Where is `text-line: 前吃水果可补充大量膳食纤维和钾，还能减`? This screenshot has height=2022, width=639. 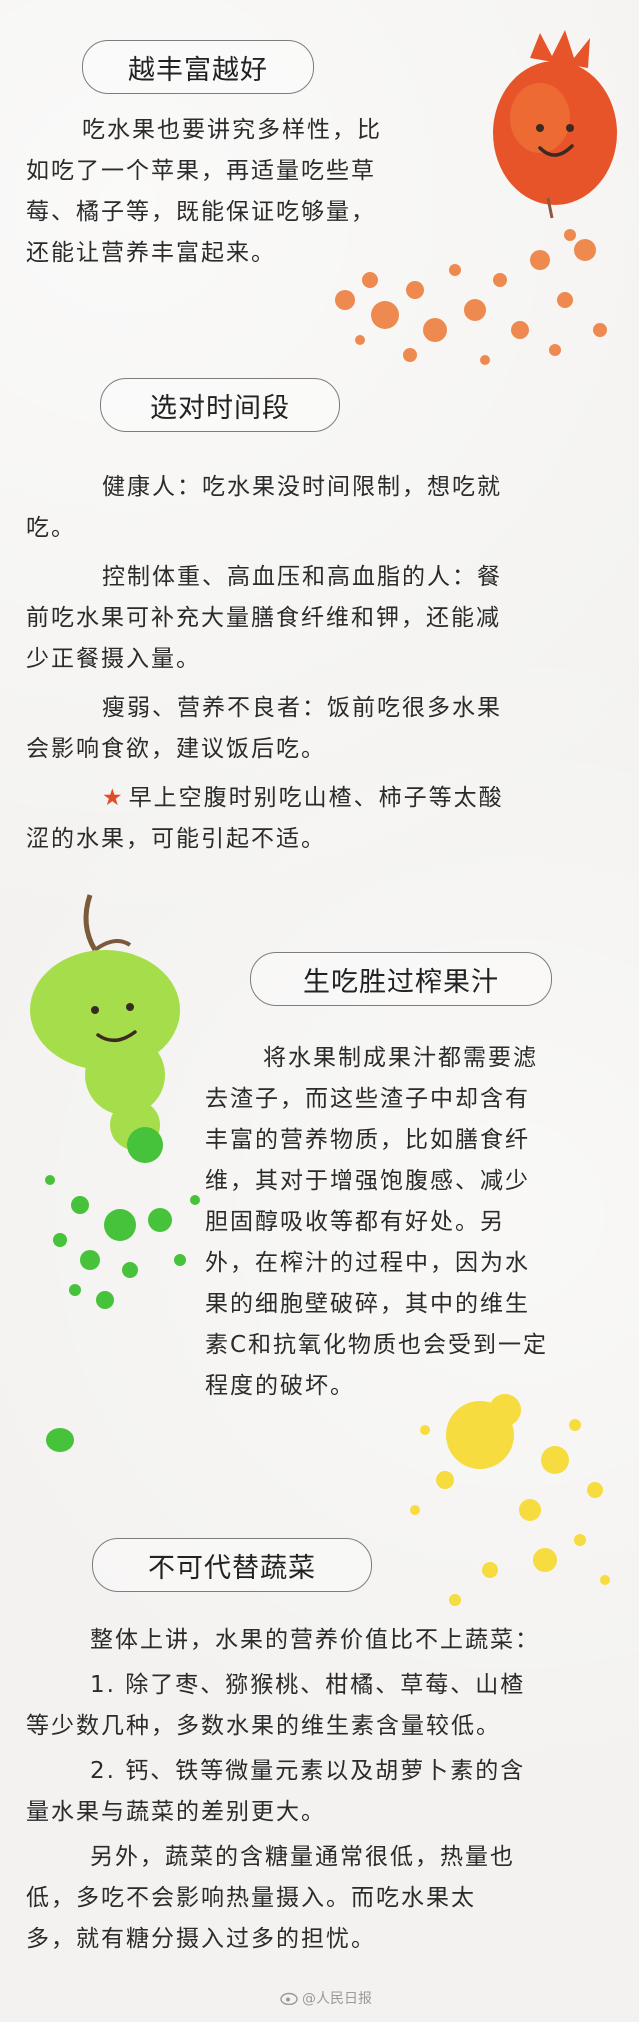 text-line: 前吃水果可补充大量膳食纤维和钾，还能减 is located at coordinates (263, 618).